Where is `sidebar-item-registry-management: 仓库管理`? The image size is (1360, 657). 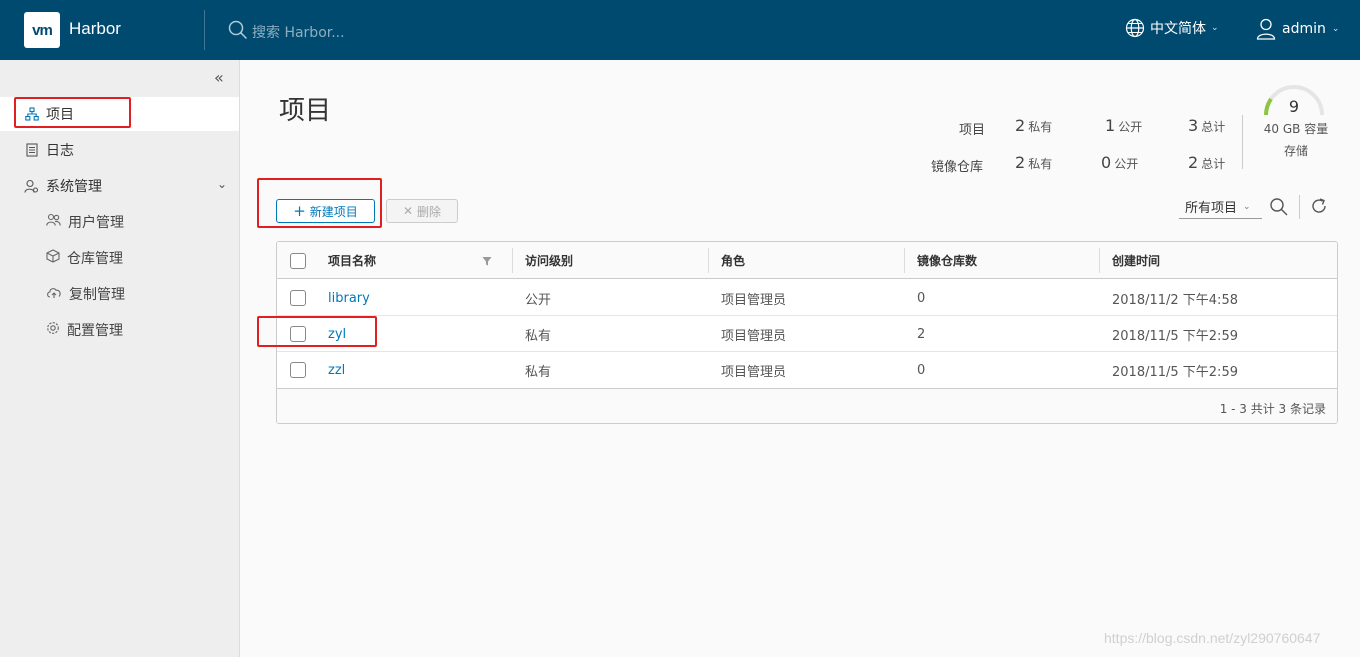 sidebar-item-registry-management: 仓库管理 is located at coordinates (119, 258).